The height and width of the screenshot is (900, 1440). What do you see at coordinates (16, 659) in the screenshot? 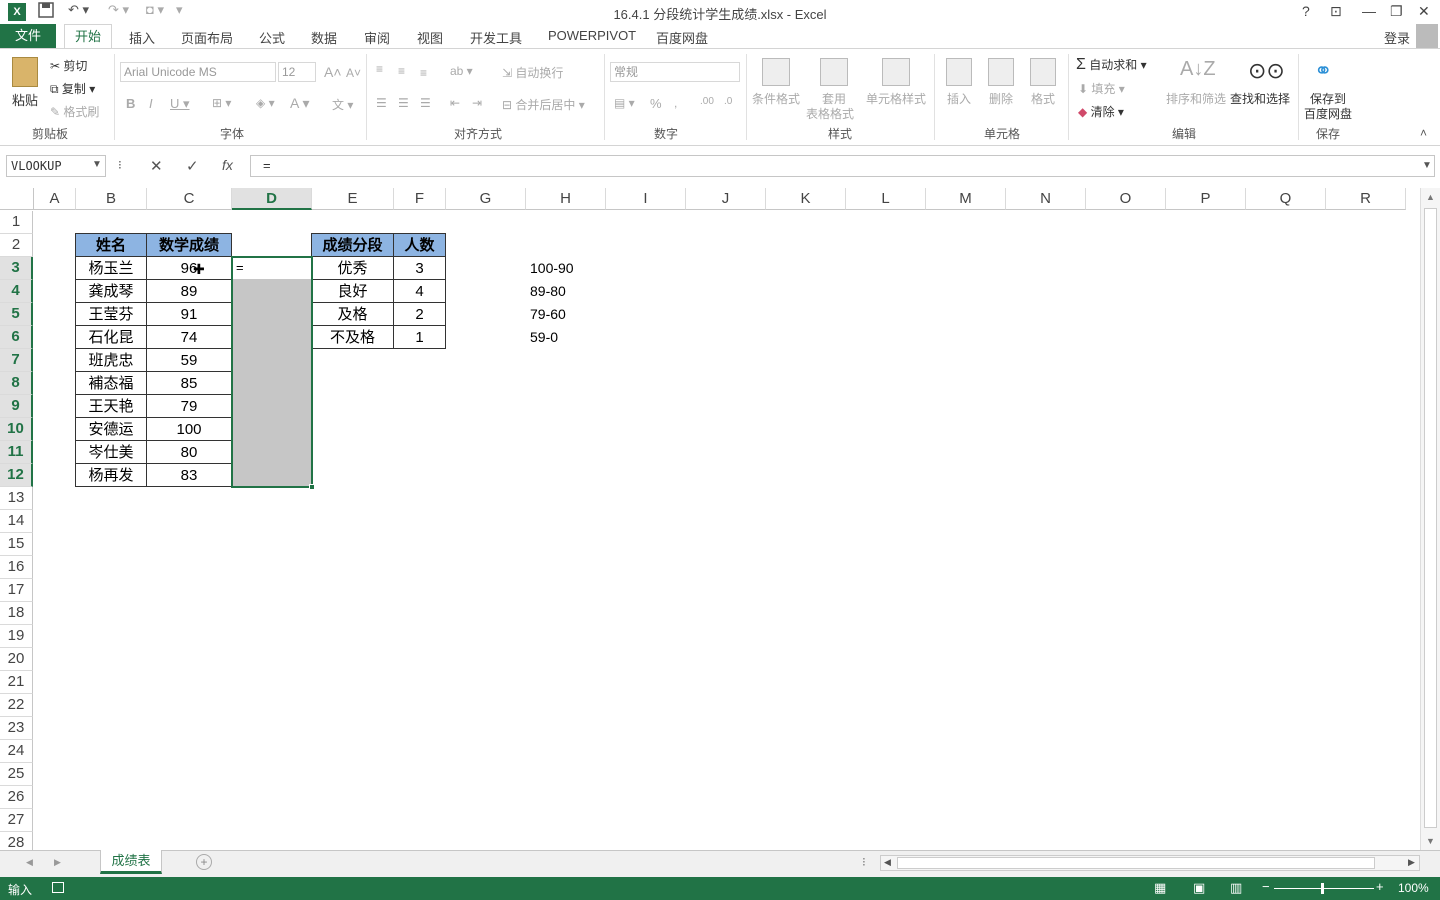
I see `row-header-20: 20` at bounding box center [16, 659].